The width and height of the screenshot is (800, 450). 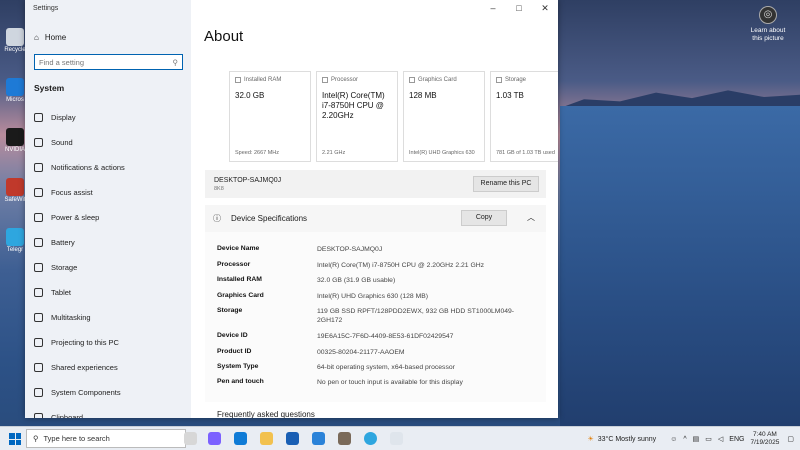 What do you see at coordinates (79, 167) in the screenshot?
I see `sidebar-item-notifications: Notifications & actions` at bounding box center [79, 167].